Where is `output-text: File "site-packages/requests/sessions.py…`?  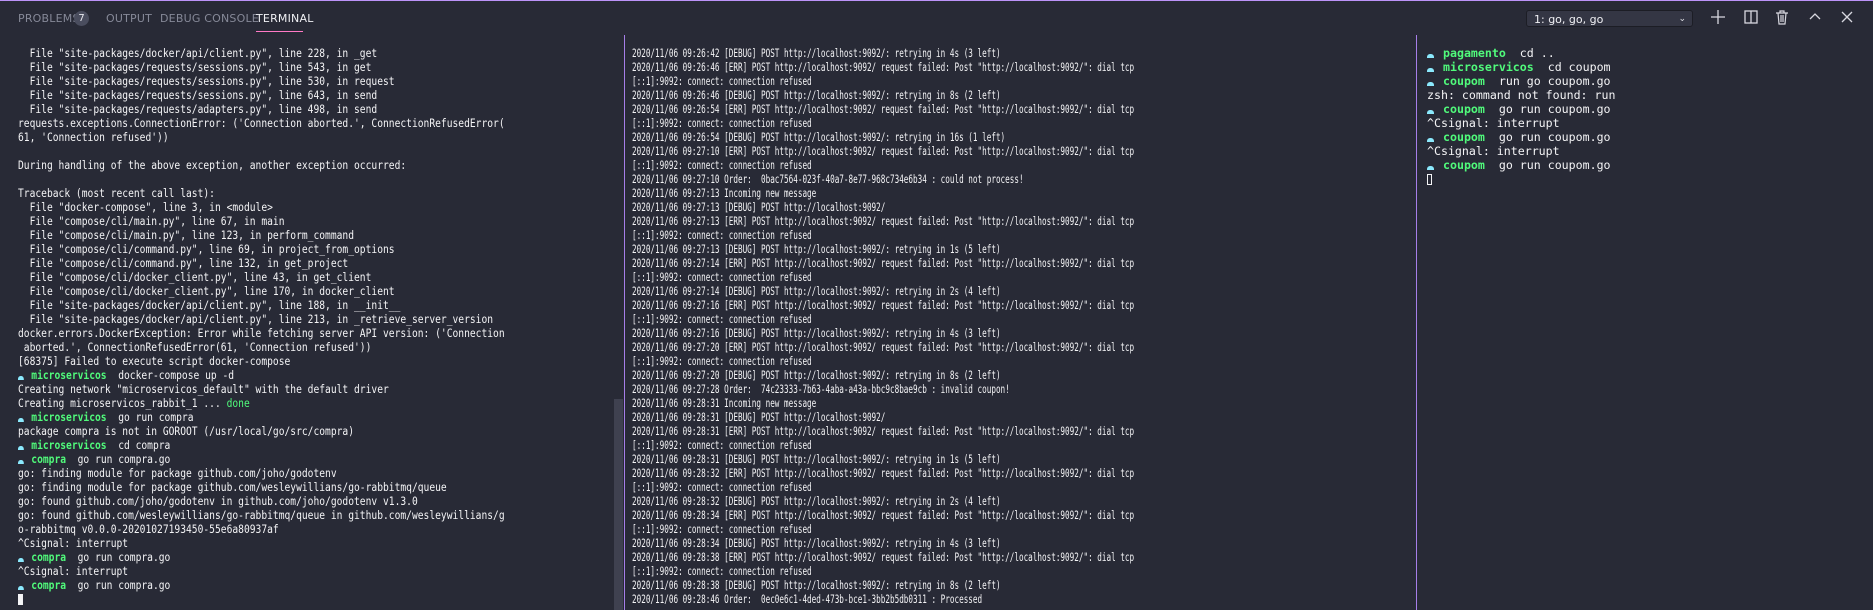 output-text: File "site-packages/requests/sessions.py… is located at coordinates (206, 81).